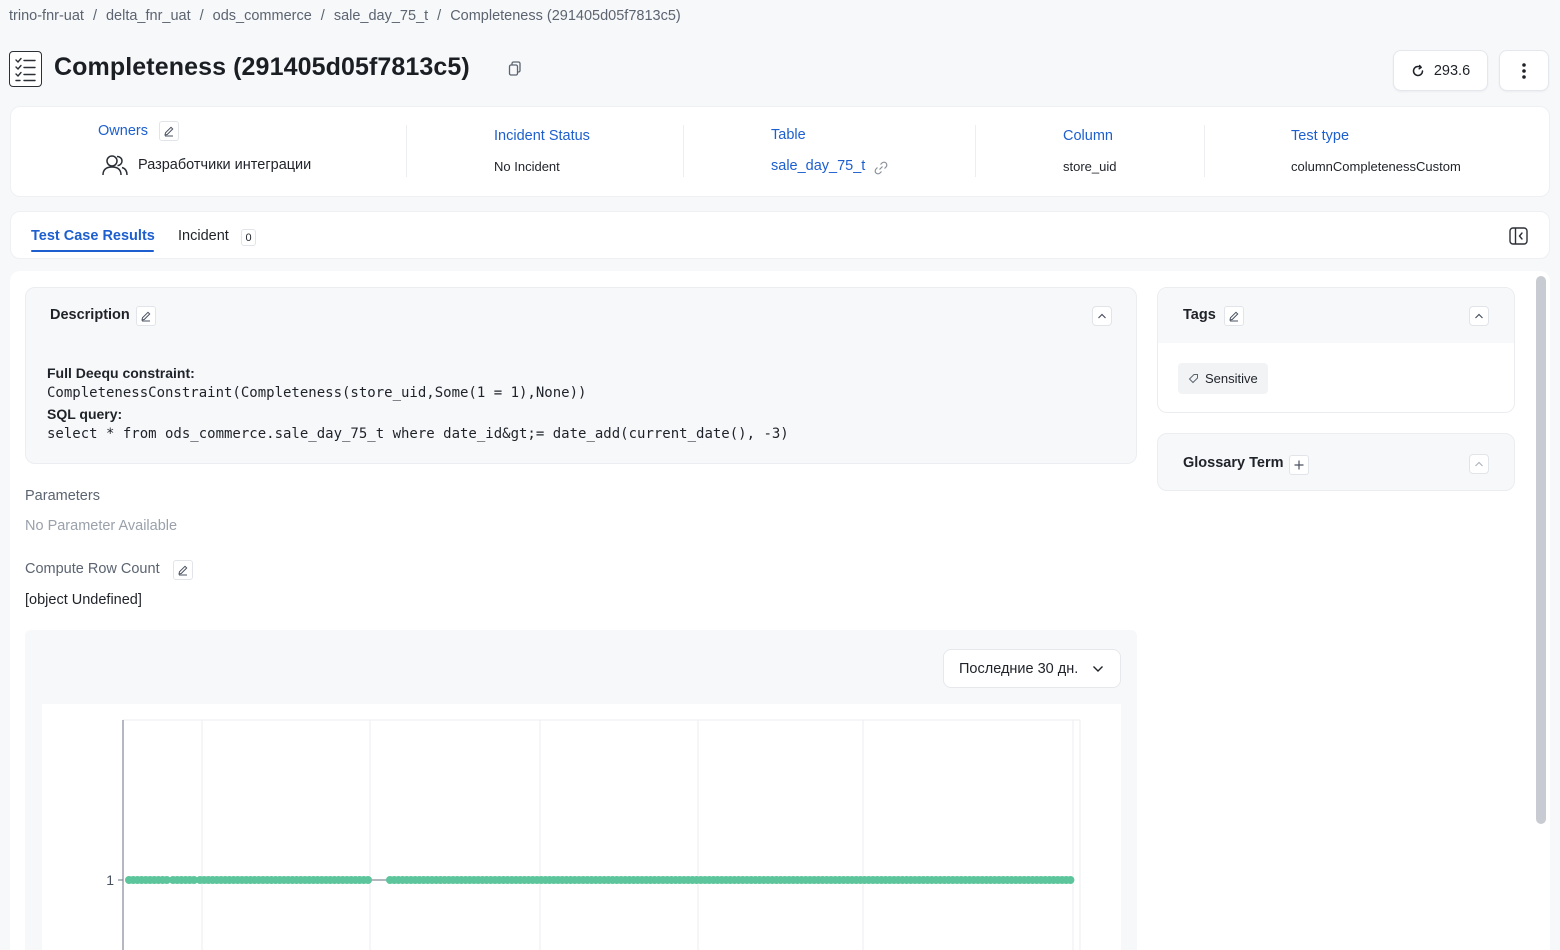  Describe the element at coordinates (121, 373) in the screenshot. I see `constraint-heading: Full Deequ constraint:` at that location.